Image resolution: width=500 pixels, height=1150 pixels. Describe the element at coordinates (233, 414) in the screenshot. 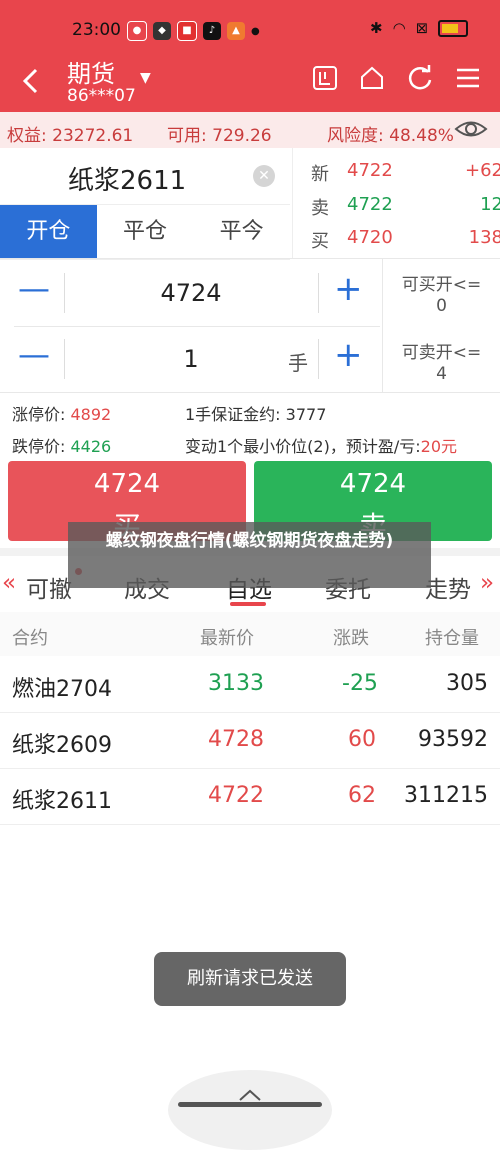

I see `margin-label: 1手保证金约:` at that location.